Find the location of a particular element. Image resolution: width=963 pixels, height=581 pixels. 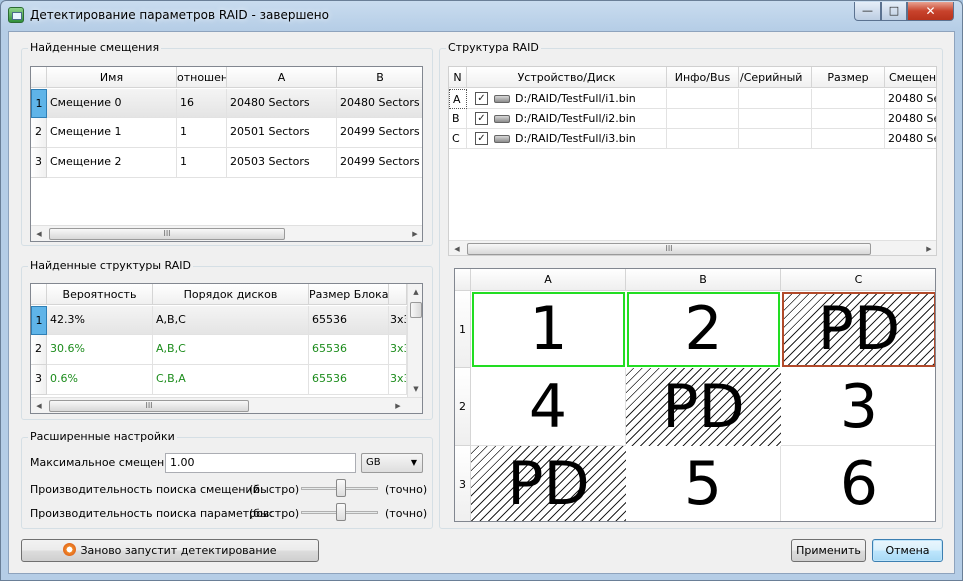

table-cell: A is located at coordinates (458, 99).